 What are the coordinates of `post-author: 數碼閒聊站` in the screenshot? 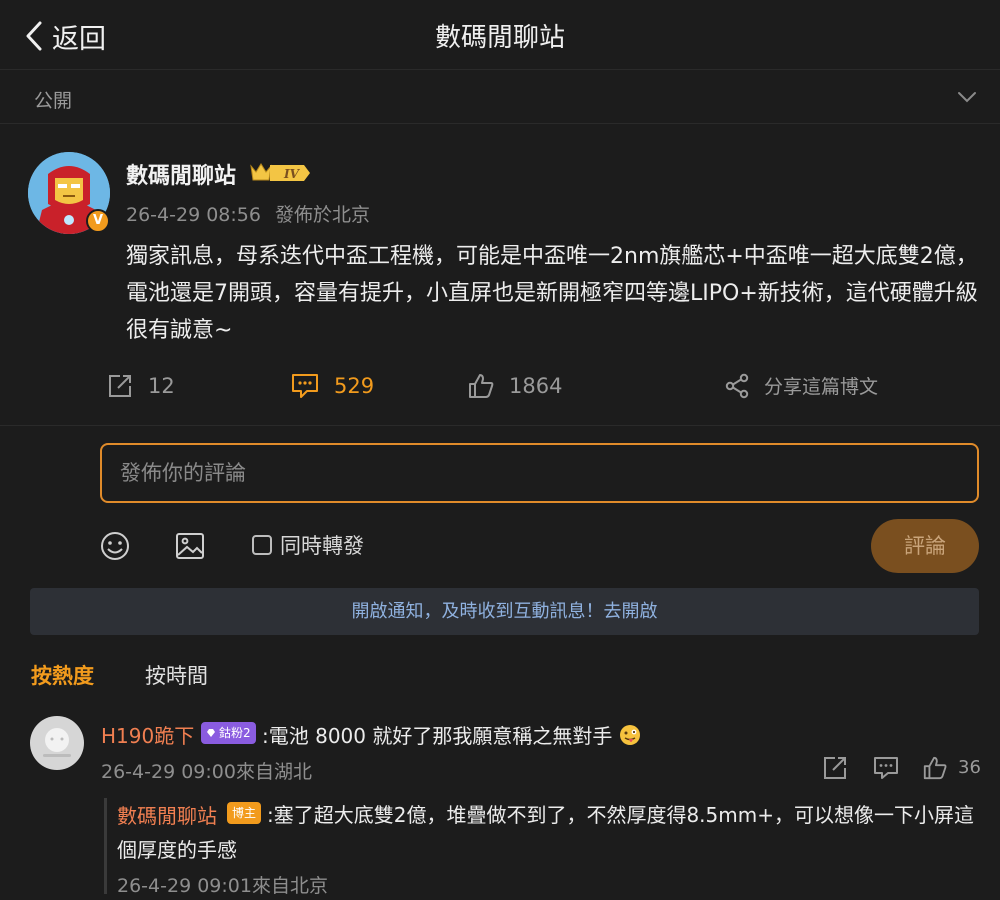 It's located at (181, 174).